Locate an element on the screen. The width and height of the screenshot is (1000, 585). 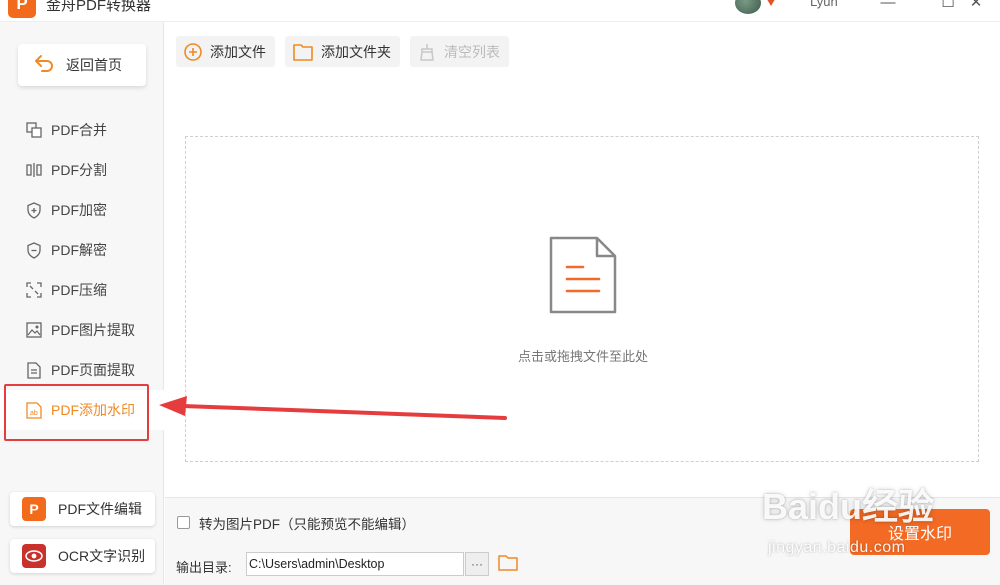
add-file-button: 添加文件 is located at coordinates (225, 51).